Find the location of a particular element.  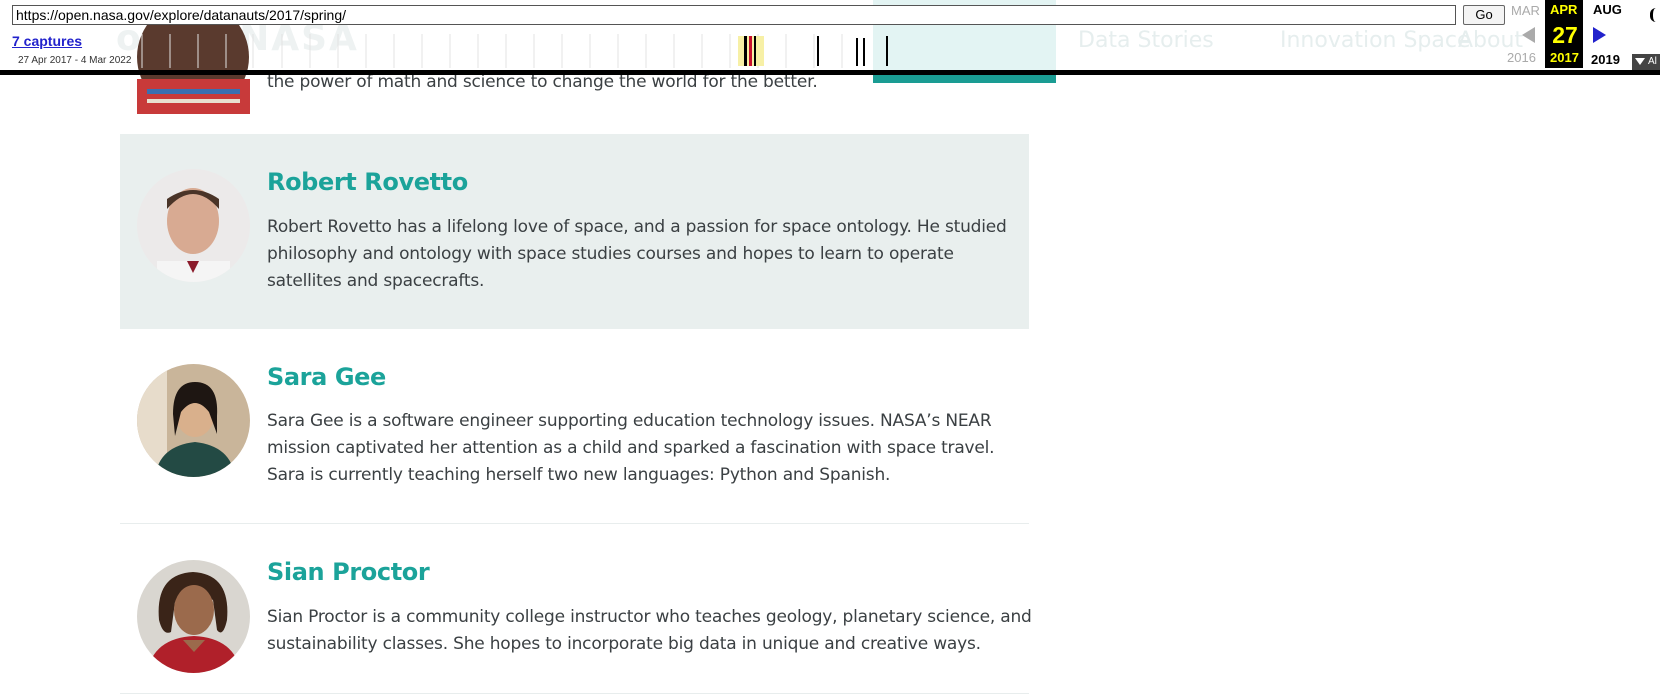

prev-capture-arrow-icon is located at coordinates (1528, 35).